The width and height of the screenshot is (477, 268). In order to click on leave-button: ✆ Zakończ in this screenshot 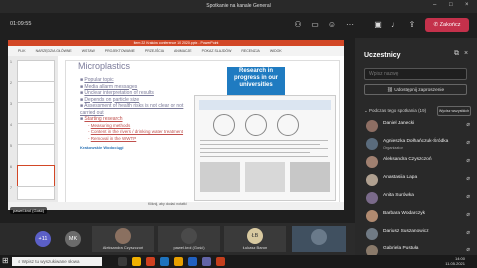, I will do `click(447, 25)`.